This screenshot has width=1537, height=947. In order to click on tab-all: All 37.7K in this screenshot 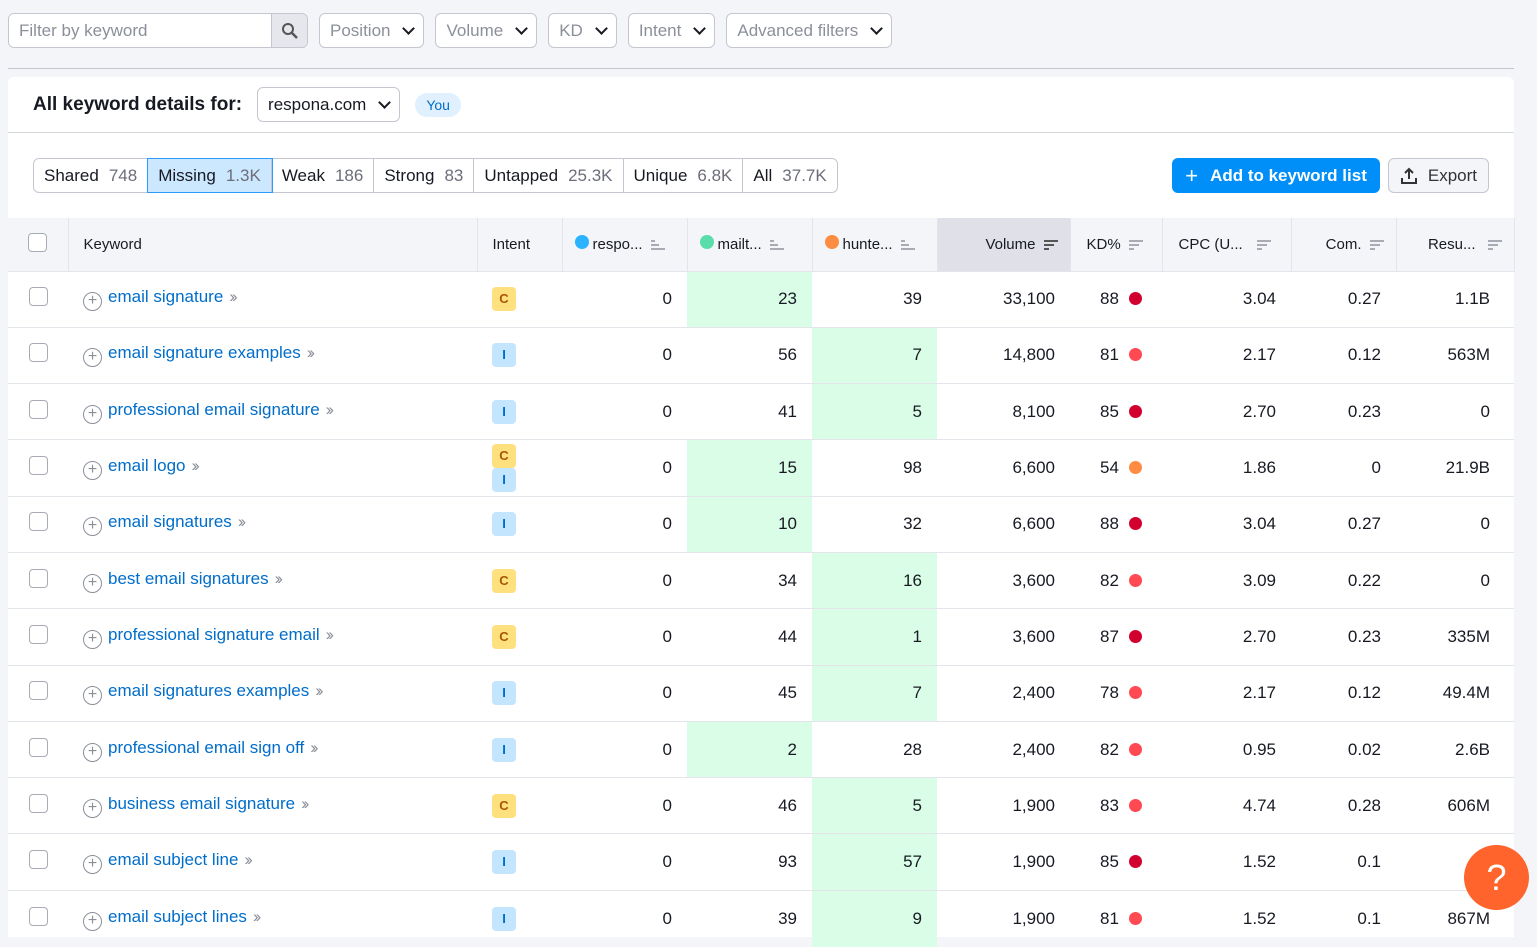, I will do `click(789, 175)`.